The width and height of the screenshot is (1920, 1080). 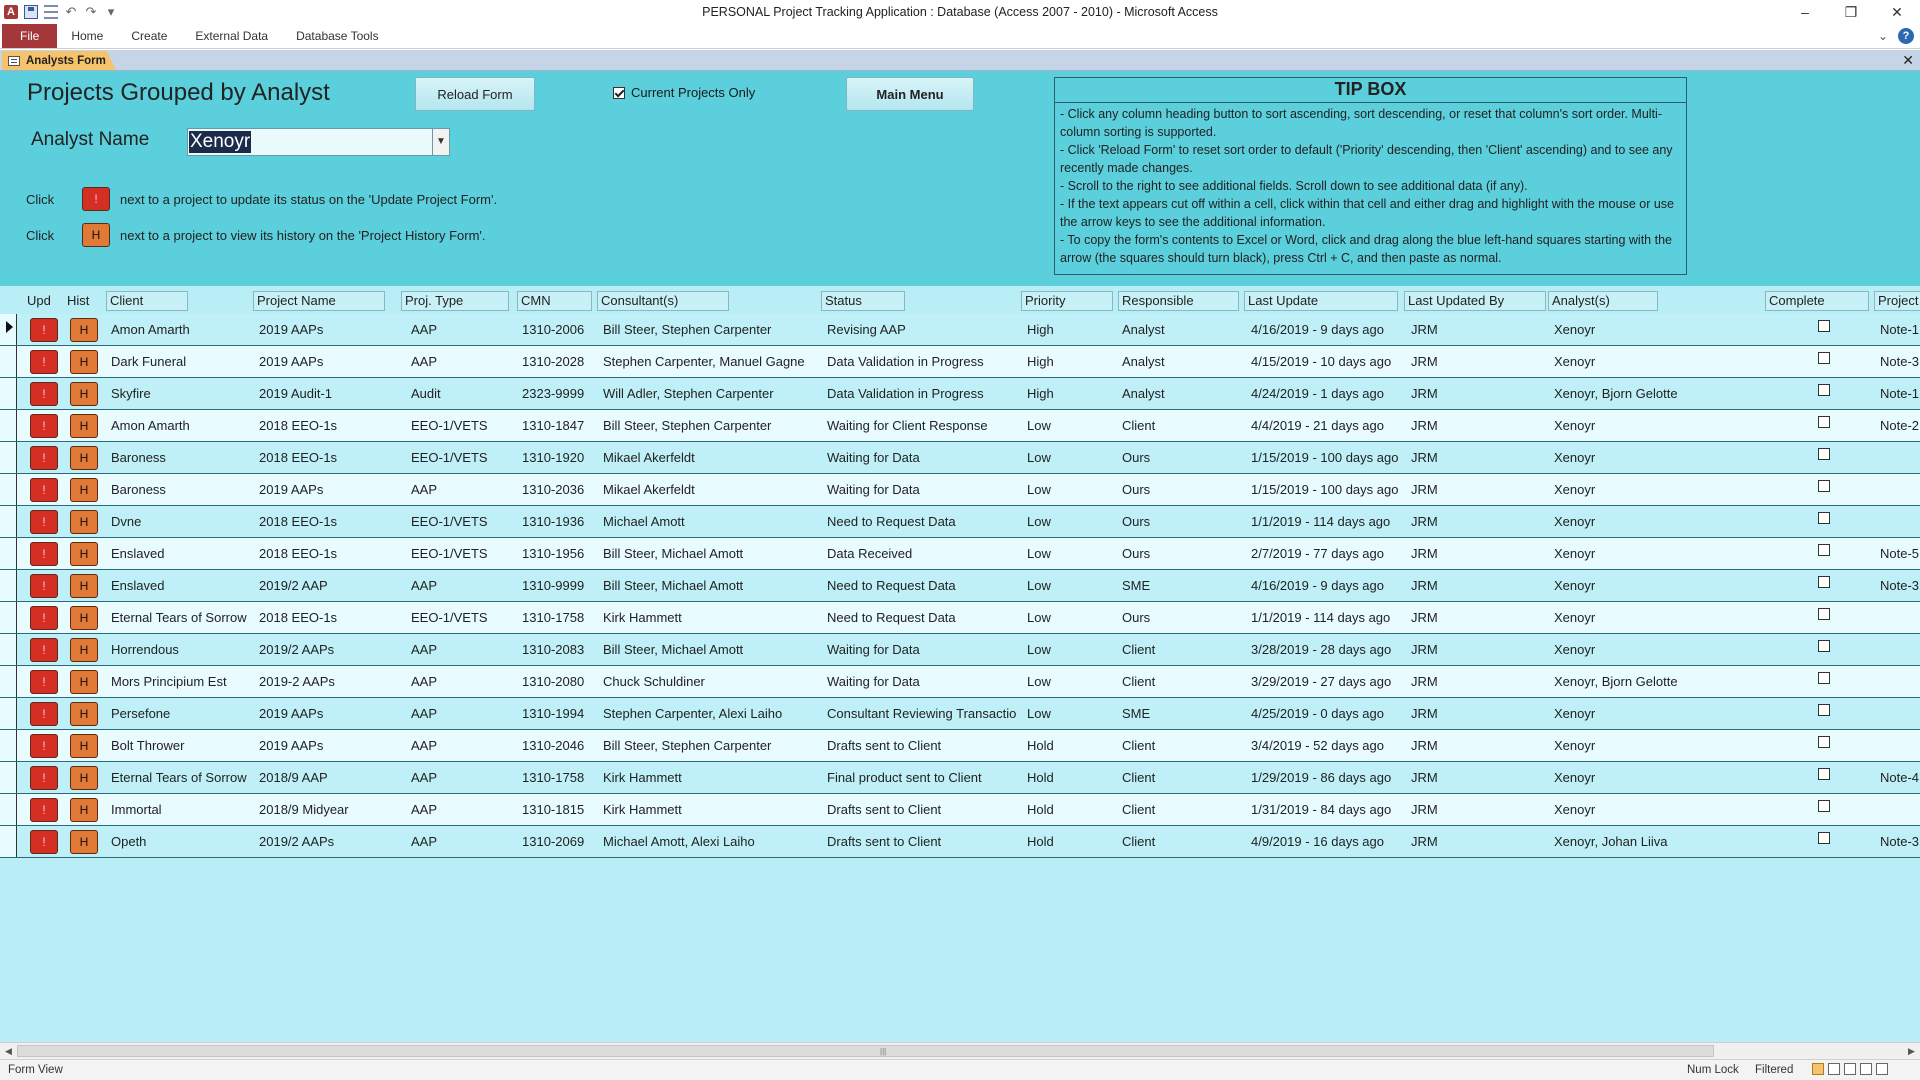 I want to click on column-header-status: Status, so click(x=863, y=301).